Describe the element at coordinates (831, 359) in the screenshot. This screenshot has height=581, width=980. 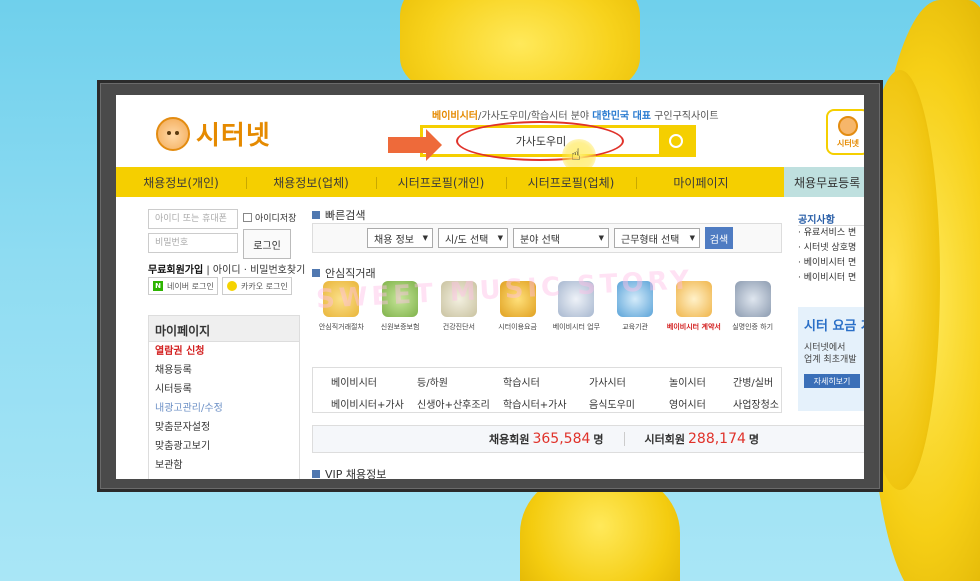
I see `promo-banner: 시터 요금 계 시터넷에서 업계 최초개발 자세히보기` at that location.